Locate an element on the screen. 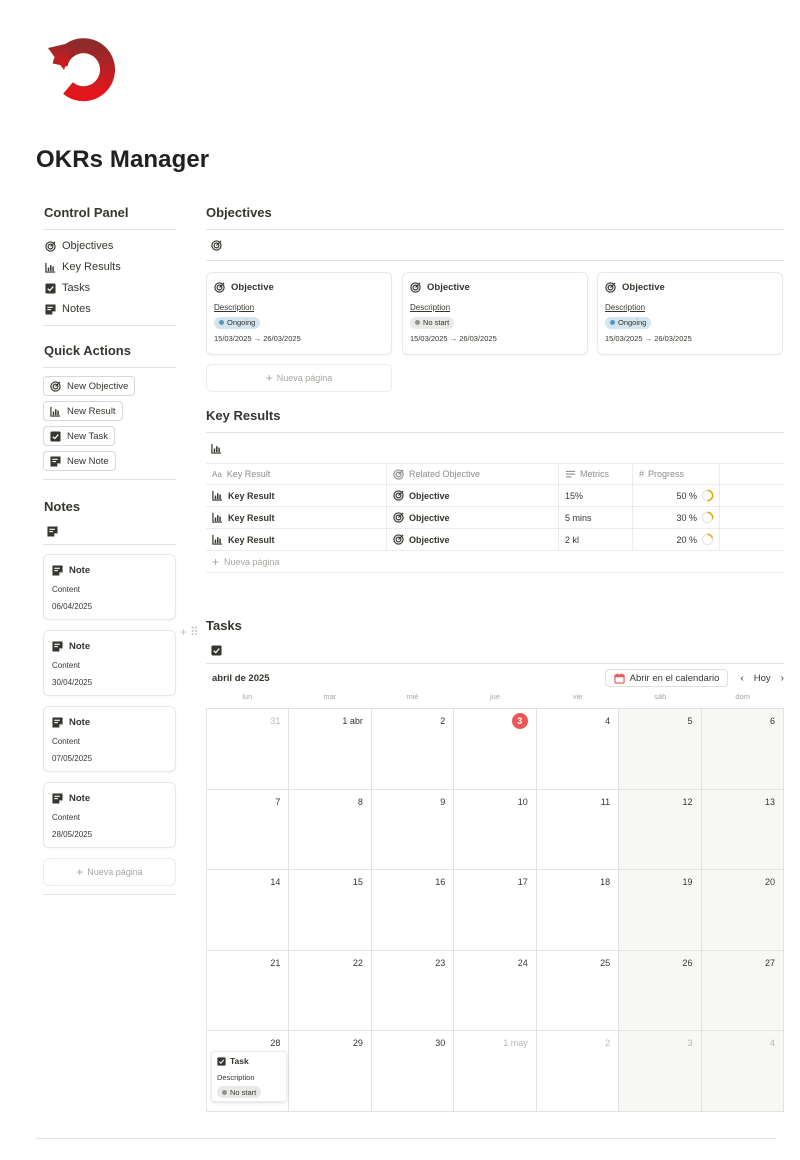 The width and height of the screenshot is (800, 1160). column-header: Aa Key Result is located at coordinates (296, 474).